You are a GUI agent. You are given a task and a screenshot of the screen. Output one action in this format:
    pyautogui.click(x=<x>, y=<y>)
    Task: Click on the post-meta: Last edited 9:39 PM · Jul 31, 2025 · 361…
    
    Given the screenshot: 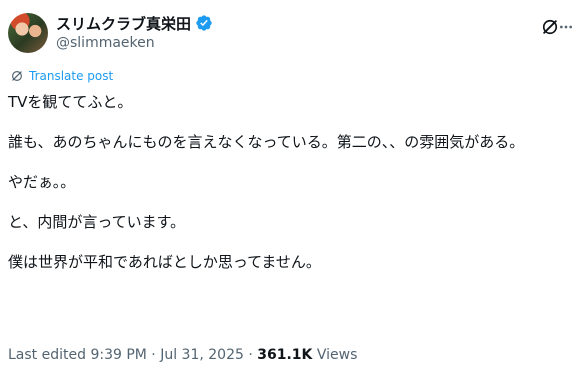 What is the action you would take?
    pyautogui.click(x=182, y=355)
    